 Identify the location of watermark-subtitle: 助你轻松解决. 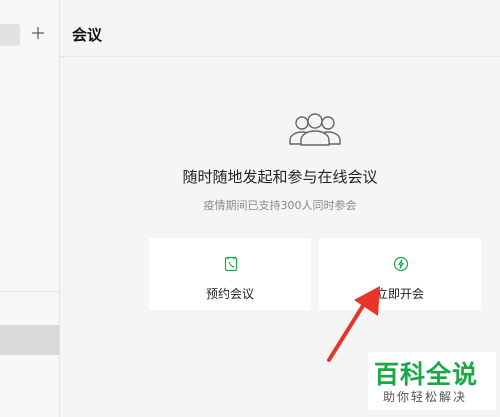
(425, 397).